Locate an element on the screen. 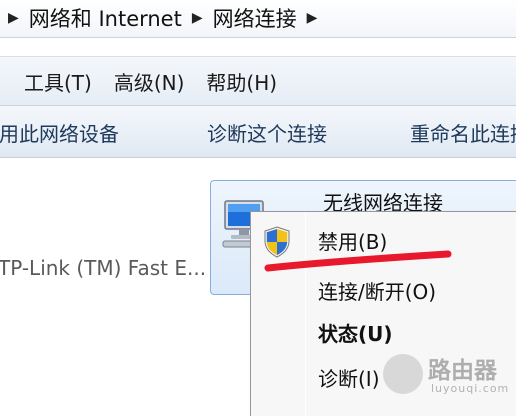 The image size is (516, 416). breadcrumb-network-connections: 网络连接 is located at coordinates (255, 18).